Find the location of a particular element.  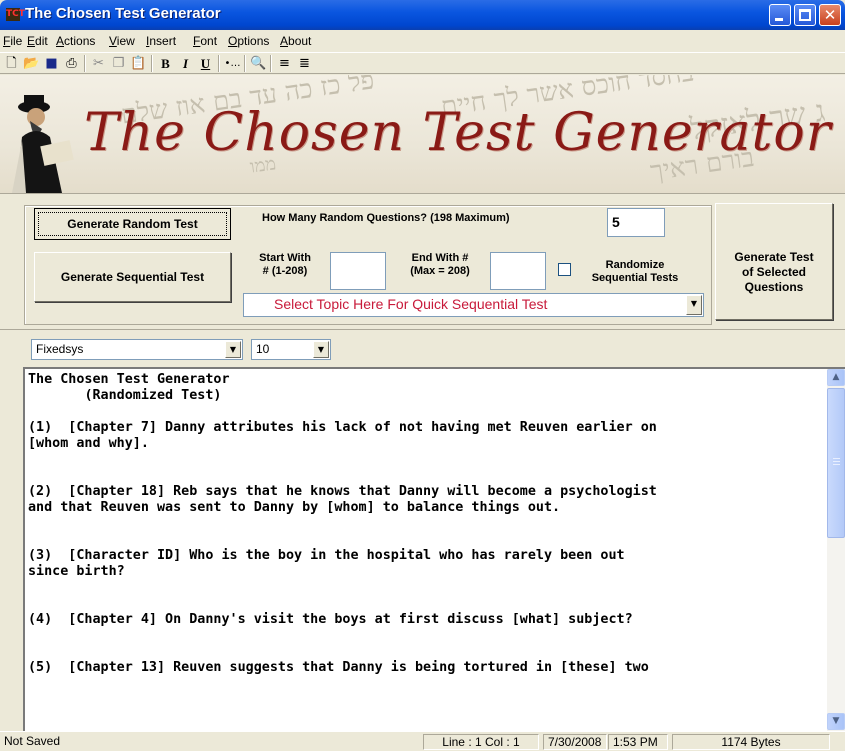

title-bar: TCT The Chosen Test Generator ✕ is located at coordinates (422, 15).